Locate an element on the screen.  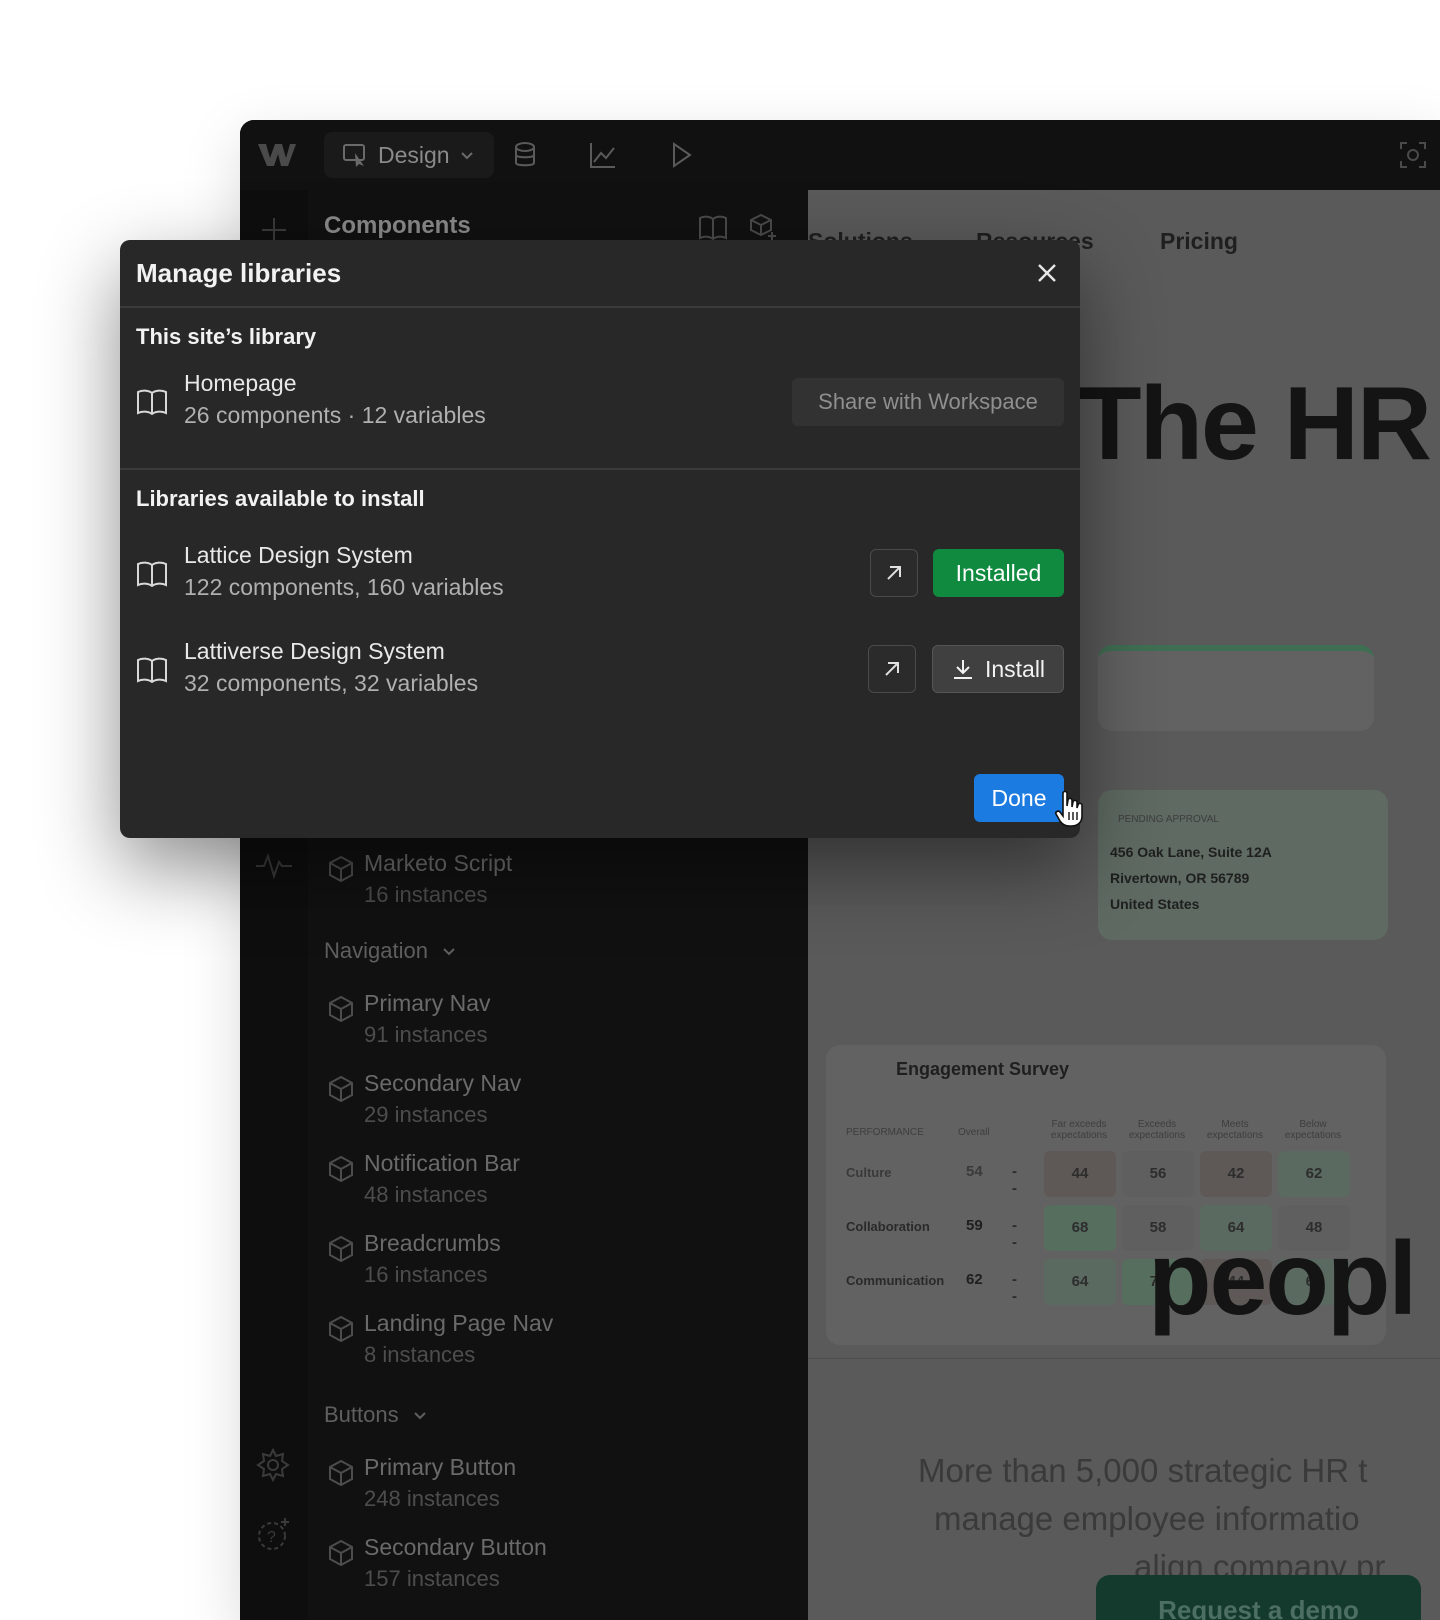
hero-subtitle-line: manage employee informatio is located at coordinates (1147, 1518).